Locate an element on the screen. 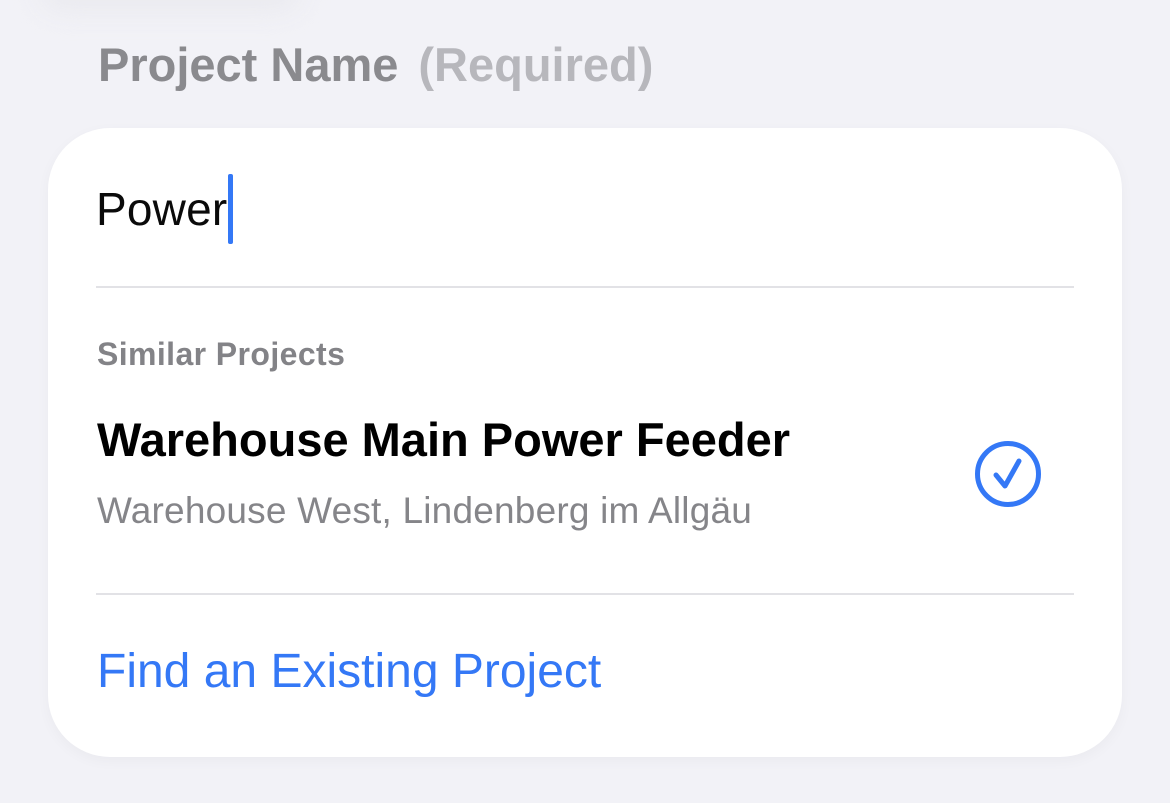  similar-projects-label: Similar Projects is located at coordinates (221, 354).